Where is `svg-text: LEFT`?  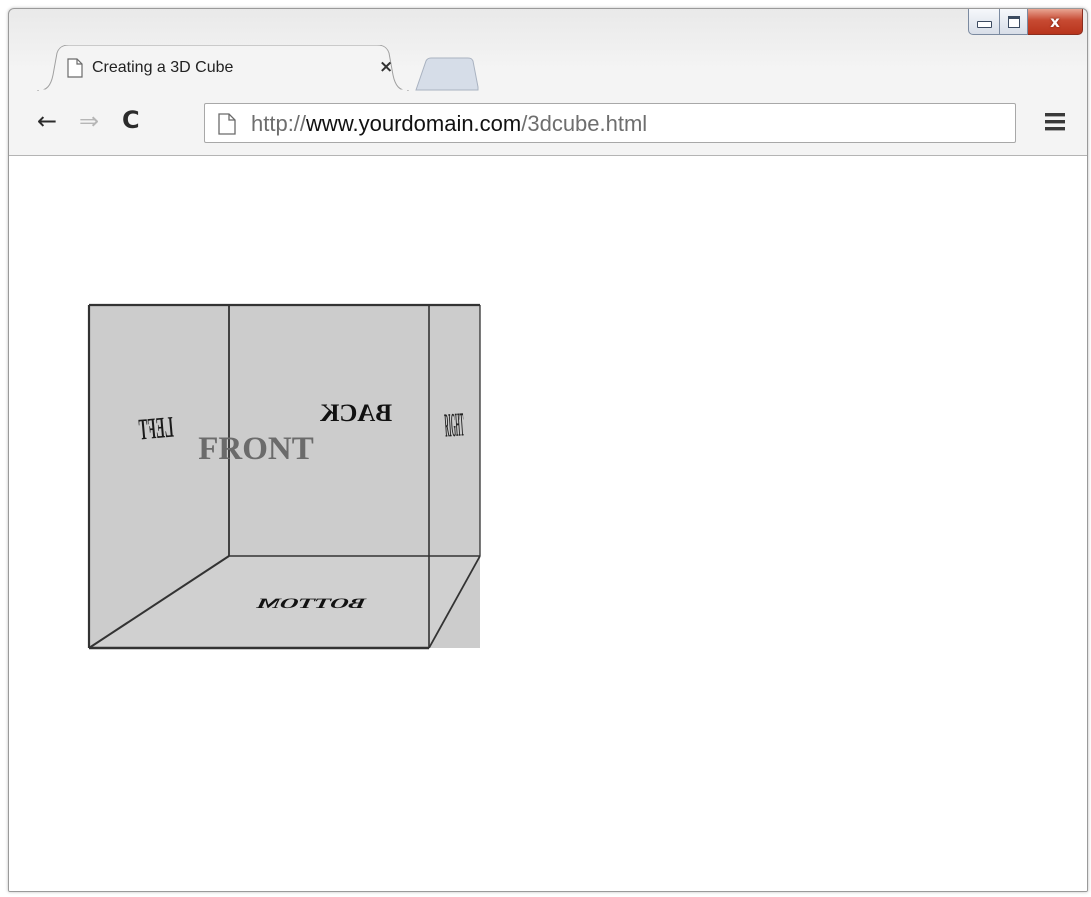 svg-text: LEFT is located at coordinates (156, 429).